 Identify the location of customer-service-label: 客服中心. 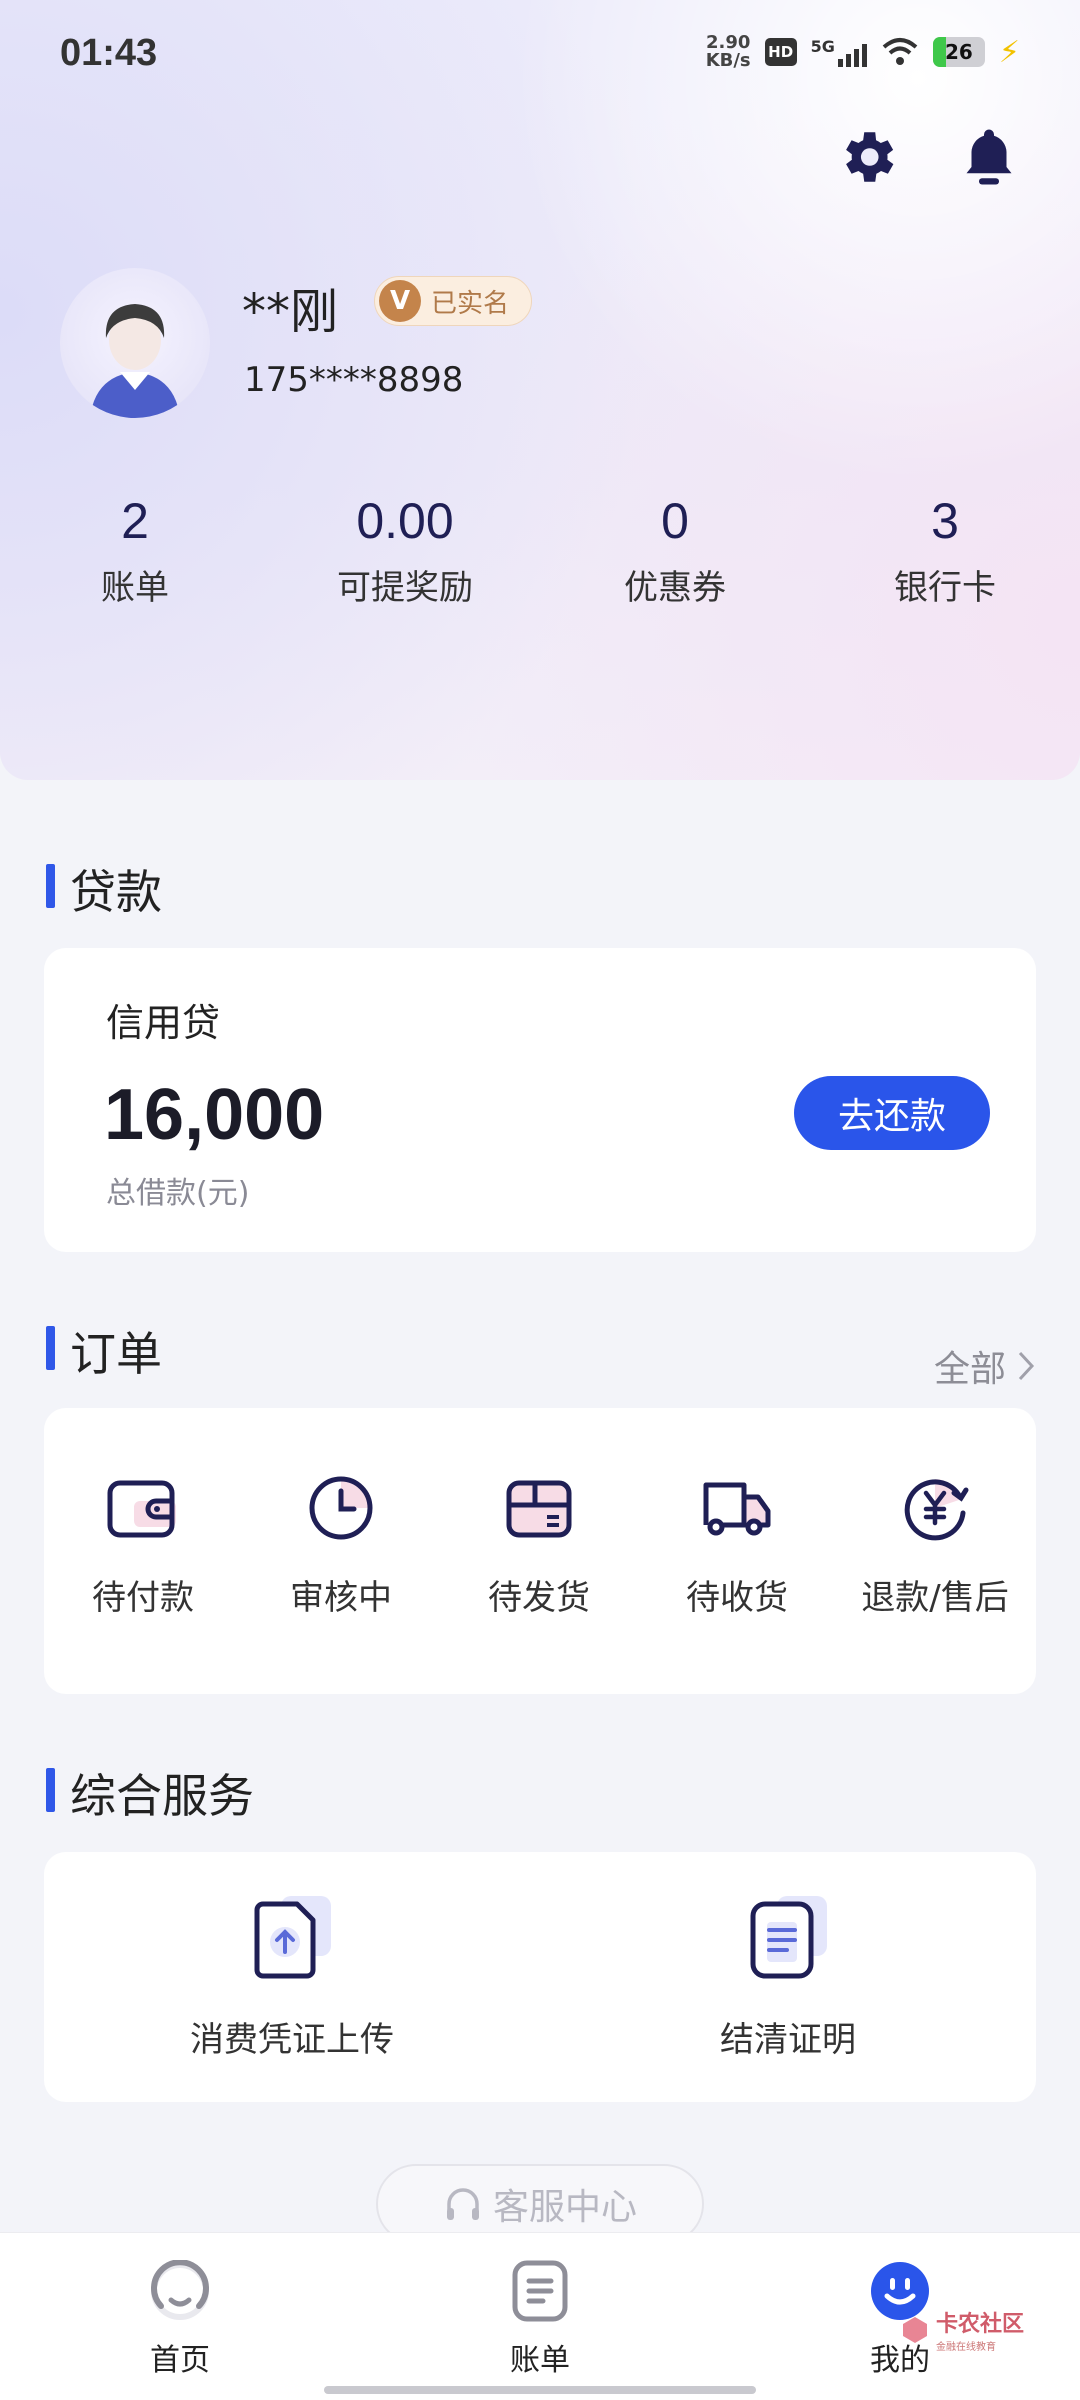
(564, 2207).